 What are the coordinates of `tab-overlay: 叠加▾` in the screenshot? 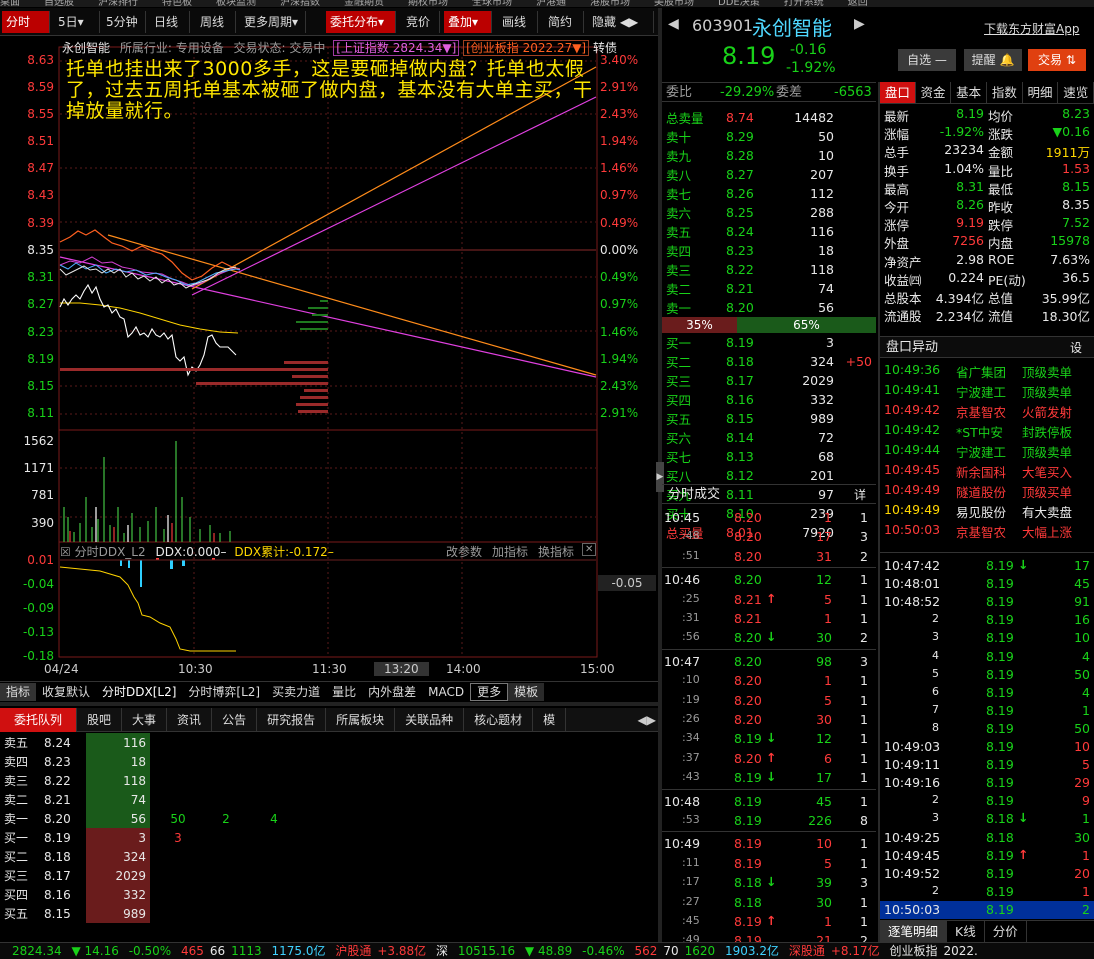 It's located at (468, 22).